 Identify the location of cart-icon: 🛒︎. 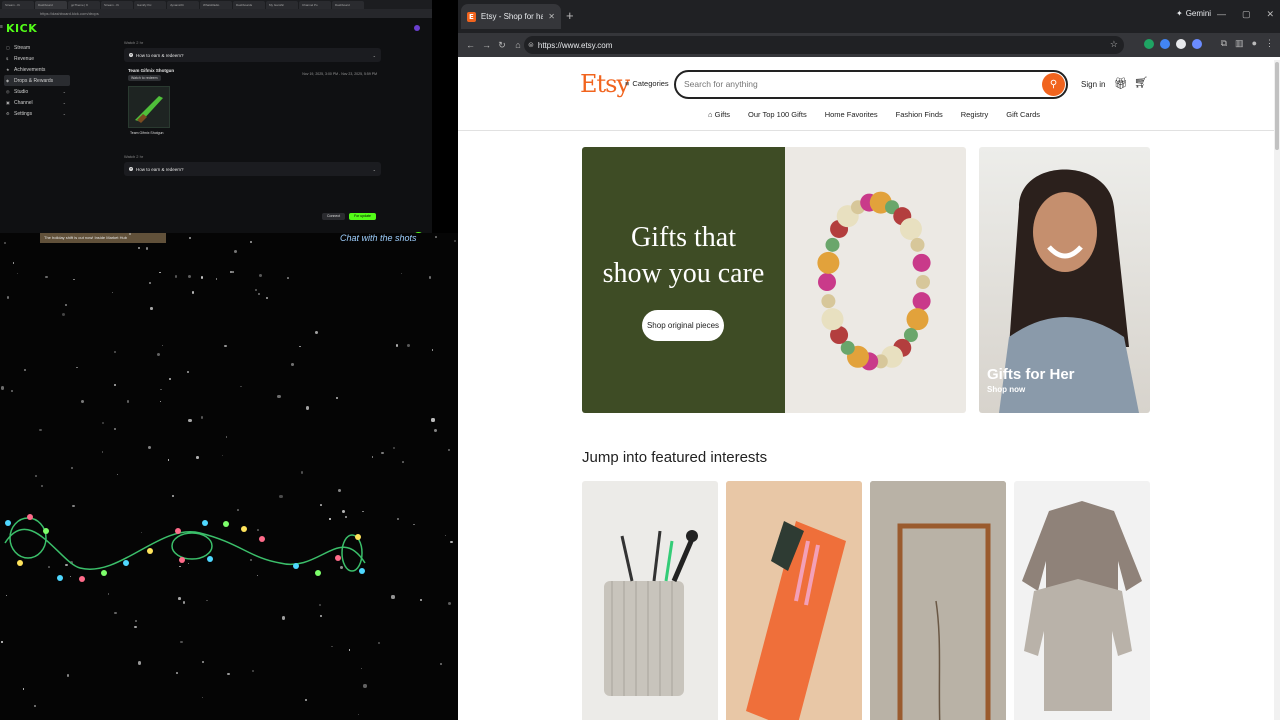
(1141, 82).